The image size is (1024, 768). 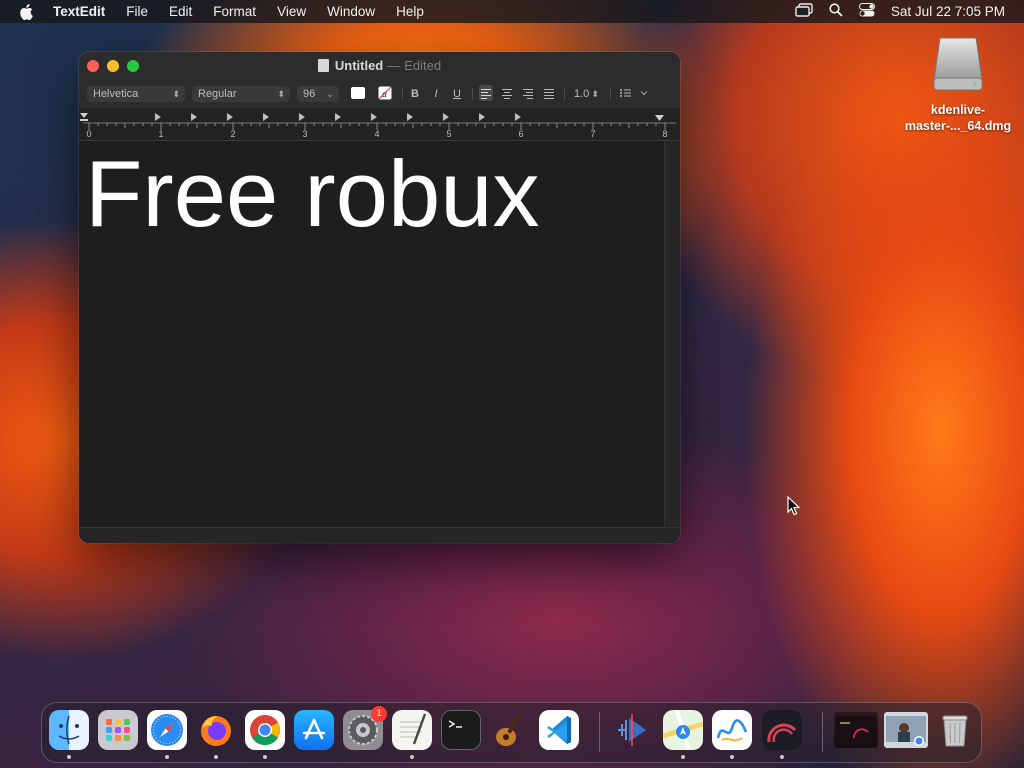 What do you see at coordinates (412, 730) in the screenshot?
I see `textedit-icon` at bounding box center [412, 730].